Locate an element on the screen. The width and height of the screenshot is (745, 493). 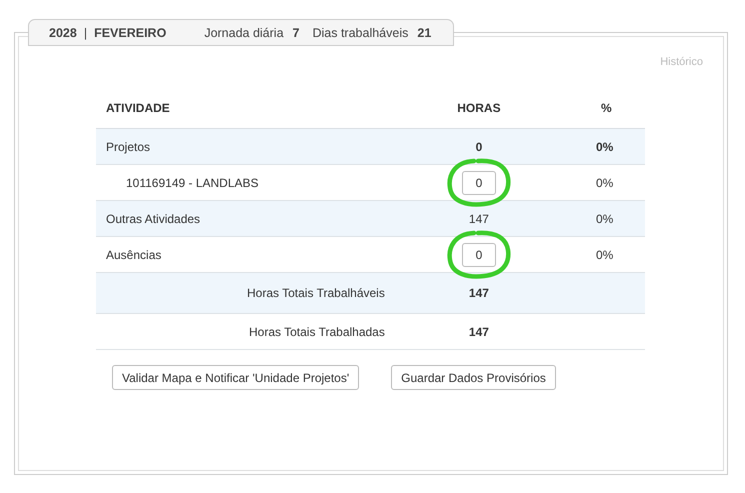
month-label: FEVEREIRO is located at coordinates (130, 33).